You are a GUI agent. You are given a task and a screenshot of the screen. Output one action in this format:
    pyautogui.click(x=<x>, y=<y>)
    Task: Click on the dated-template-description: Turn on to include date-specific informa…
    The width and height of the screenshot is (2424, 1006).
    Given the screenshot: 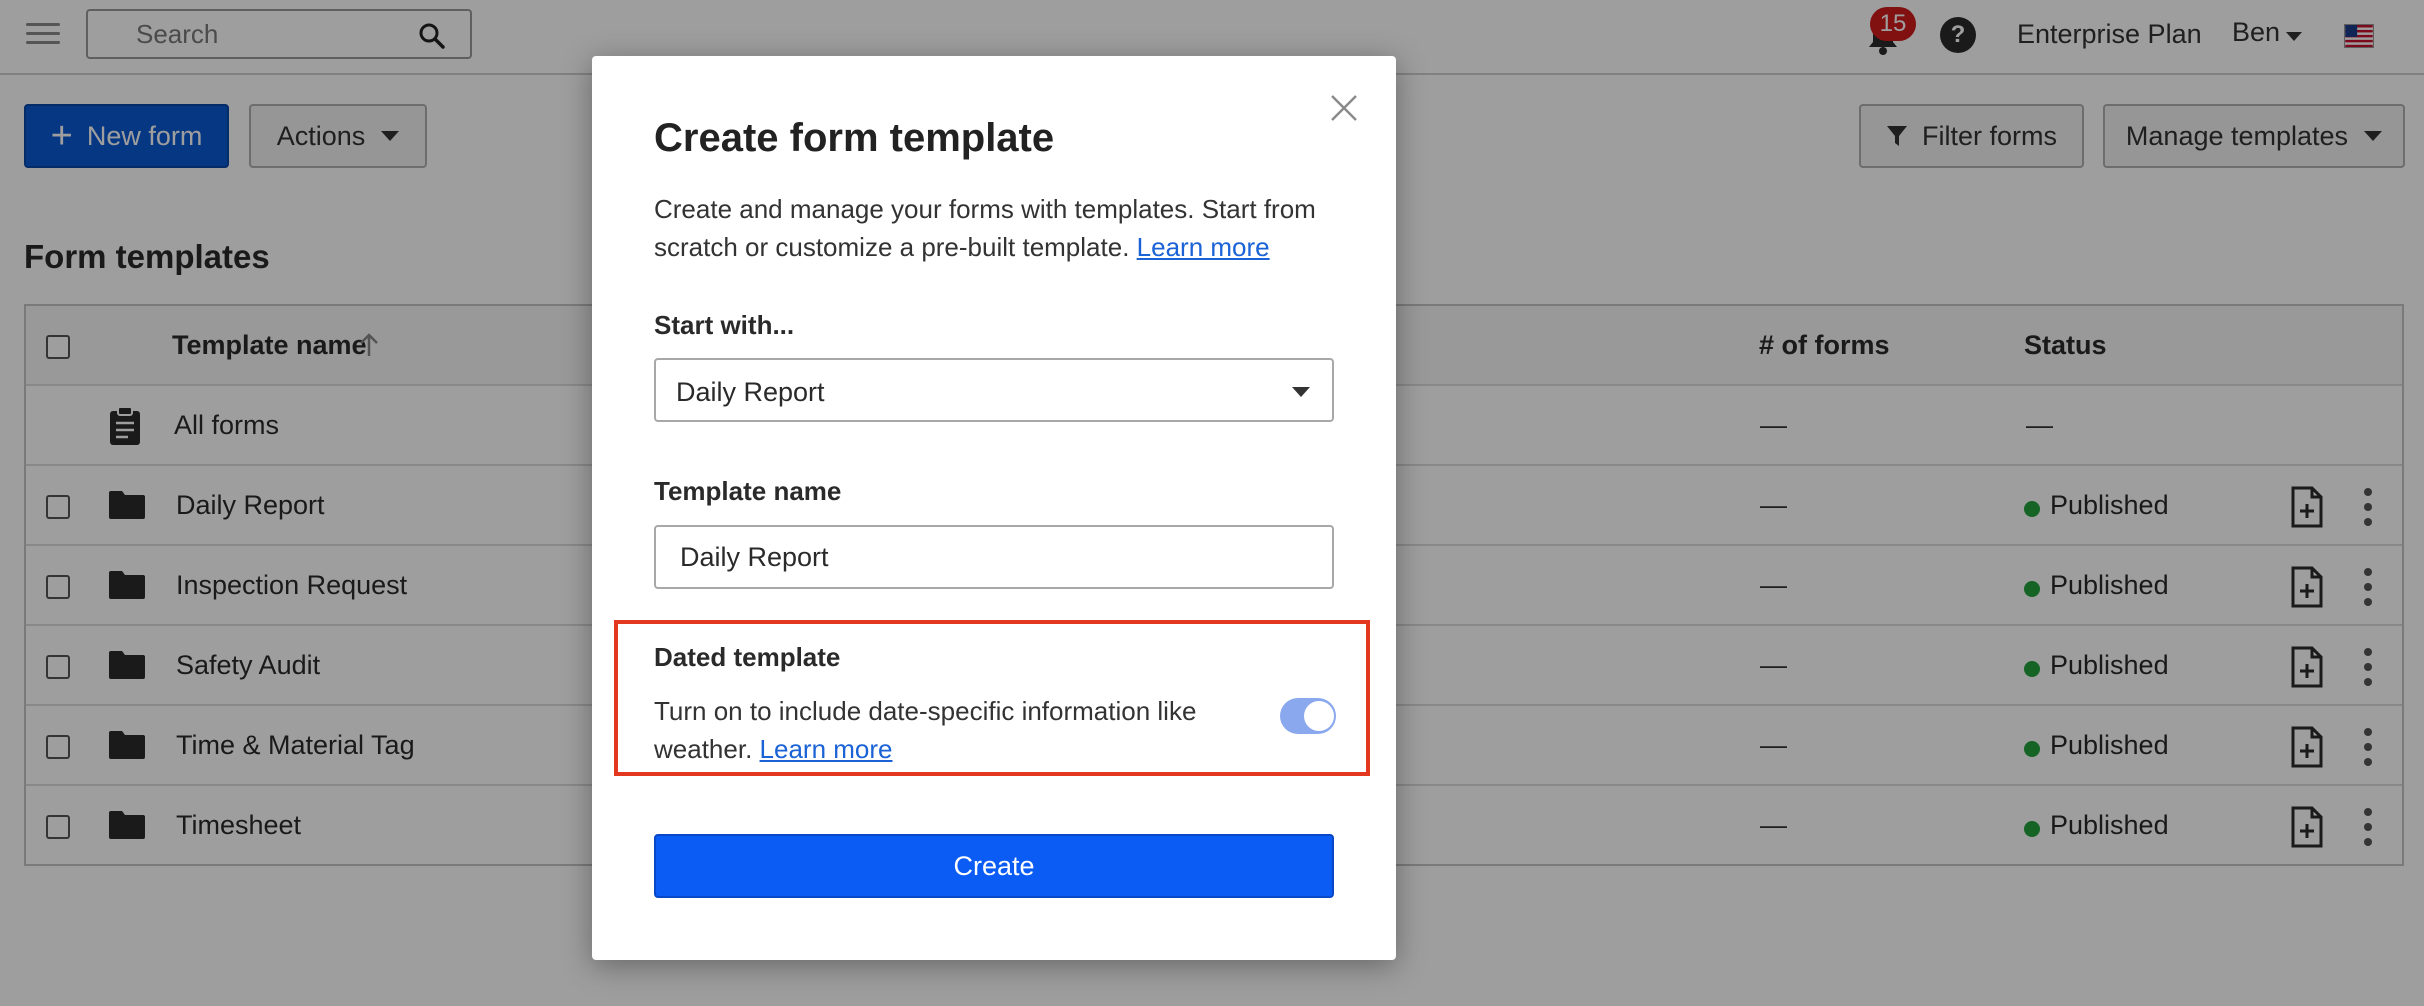 What is the action you would take?
    pyautogui.click(x=944, y=730)
    